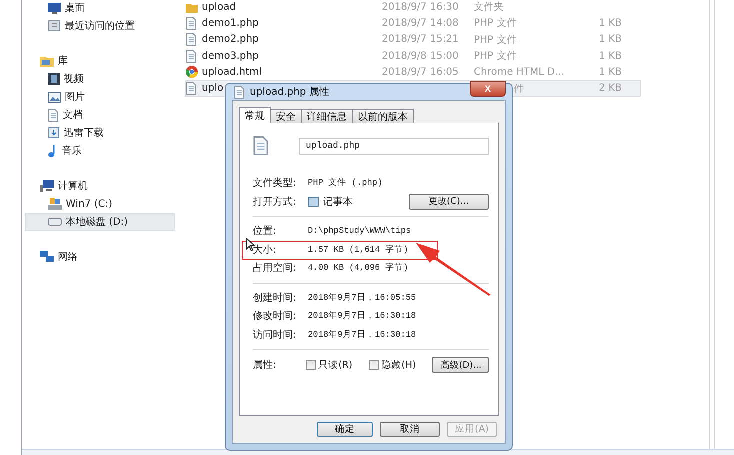 This screenshot has width=734, height=455. What do you see at coordinates (275, 317) in the screenshot?
I see `property-label: 修改时间:` at bounding box center [275, 317].